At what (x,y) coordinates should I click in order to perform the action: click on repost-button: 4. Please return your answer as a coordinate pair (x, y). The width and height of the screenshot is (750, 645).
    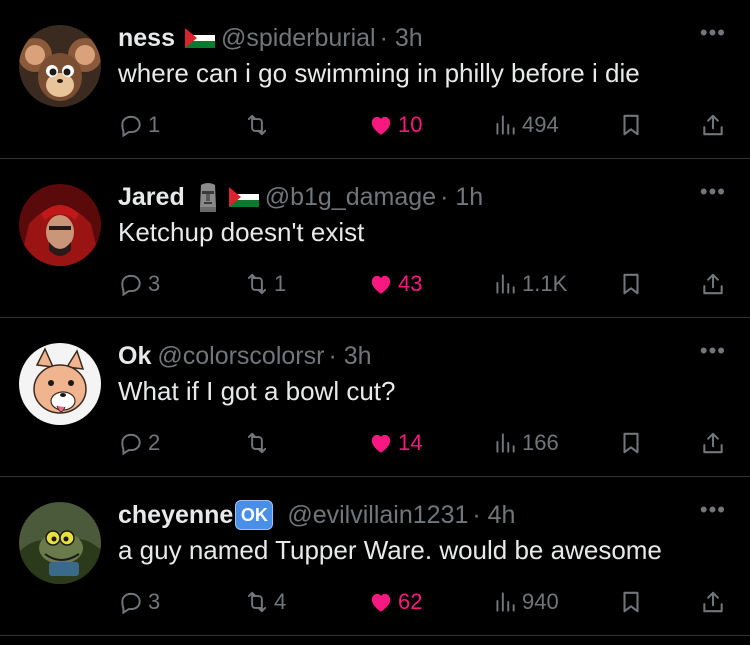
    Looking at the image, I should click on (265, 602).